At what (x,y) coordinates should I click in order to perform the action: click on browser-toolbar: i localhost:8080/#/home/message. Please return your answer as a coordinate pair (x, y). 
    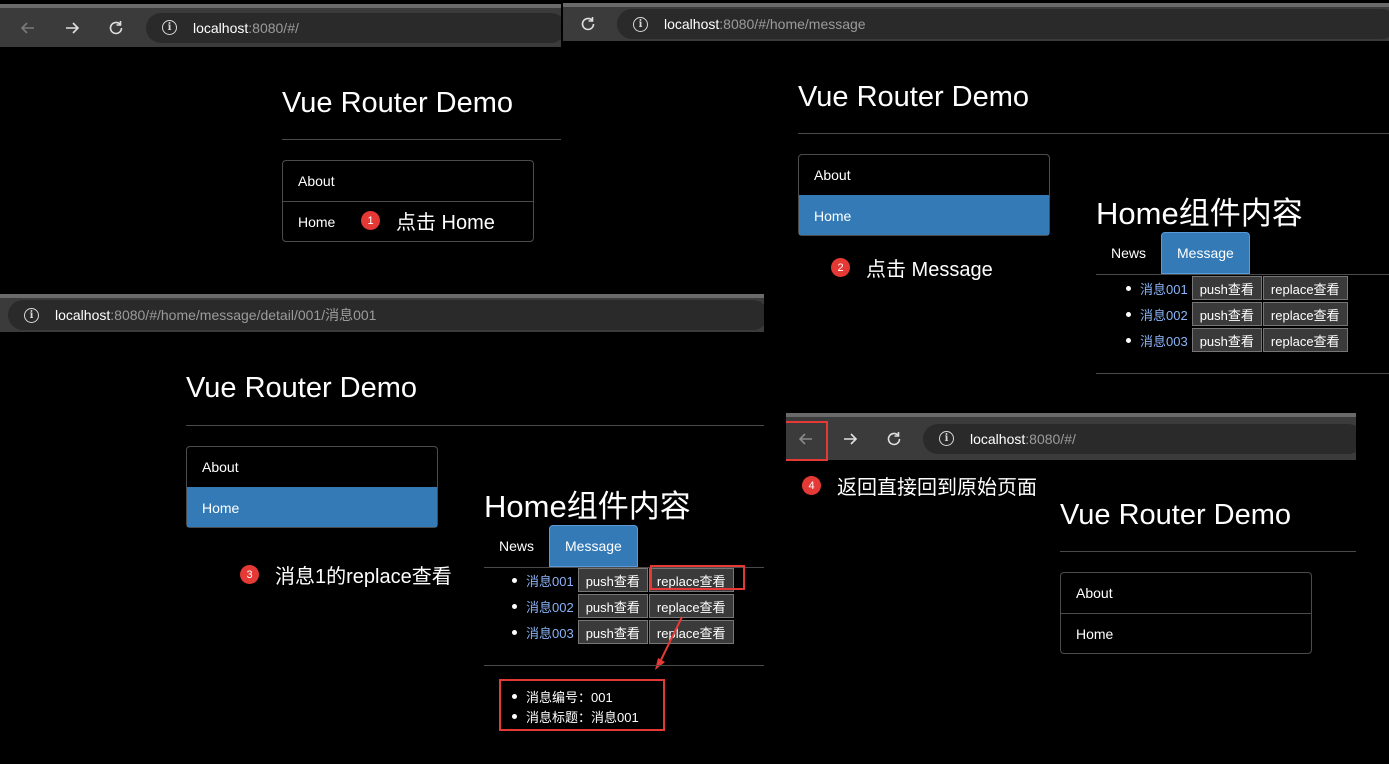
    Looking at the image, I should click on (976, 22).